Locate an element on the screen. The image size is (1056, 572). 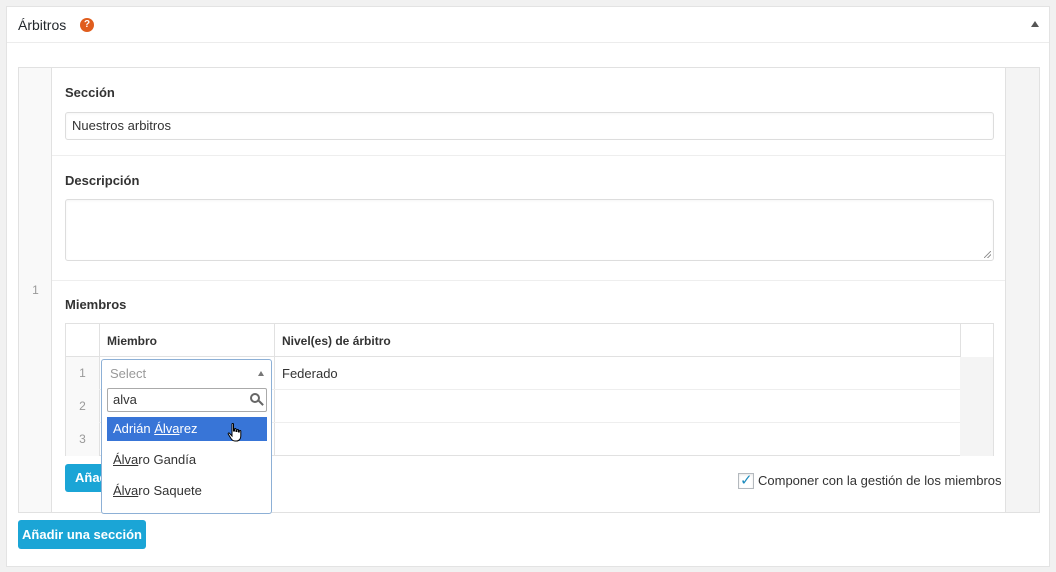
panel-title: Árbitros is located at coordinates (42, 25).